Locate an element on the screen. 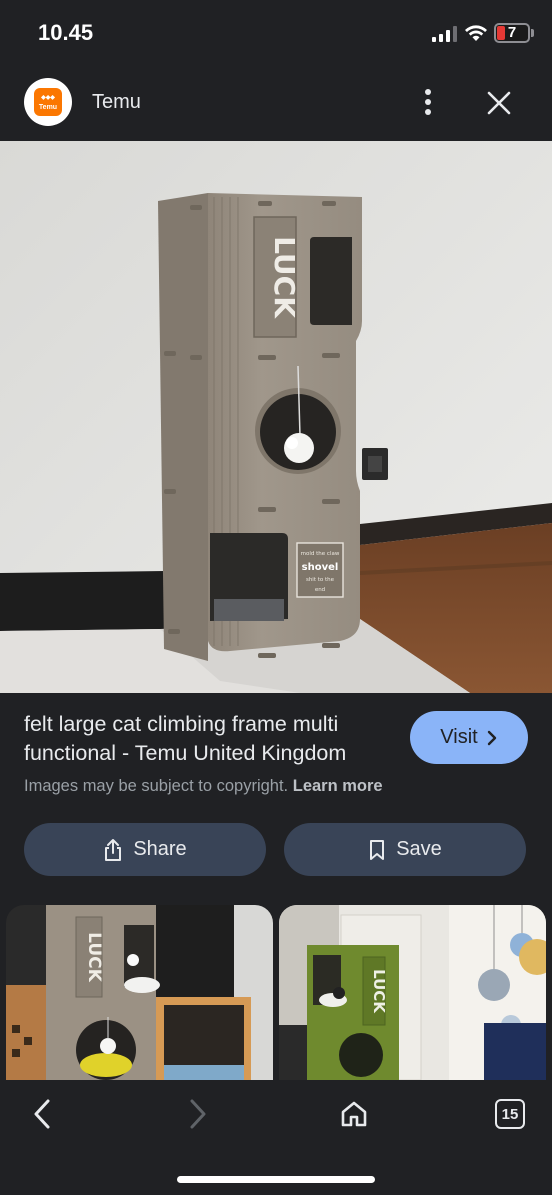 The height and width of the screenshot is (1195, 552). related-image-2: LUCK is located at coordinates (412, 992).